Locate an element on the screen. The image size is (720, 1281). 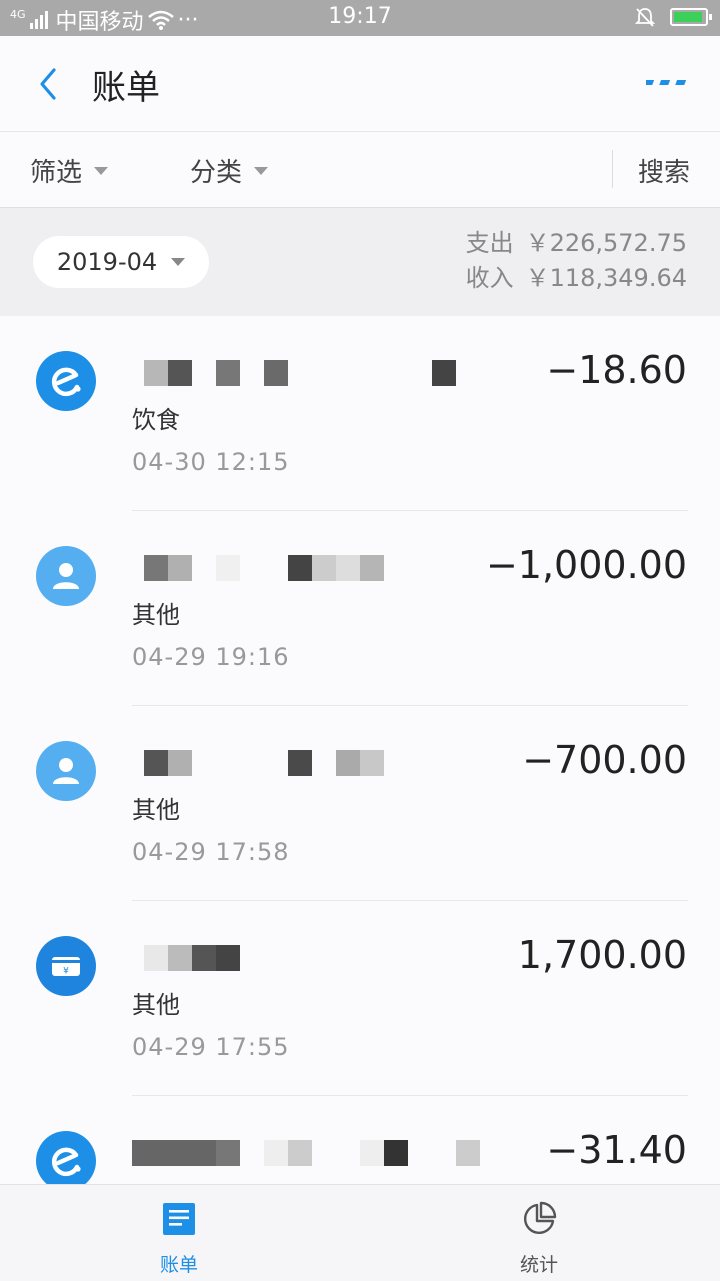
more-options-icon is located at coordinates (668, 82).